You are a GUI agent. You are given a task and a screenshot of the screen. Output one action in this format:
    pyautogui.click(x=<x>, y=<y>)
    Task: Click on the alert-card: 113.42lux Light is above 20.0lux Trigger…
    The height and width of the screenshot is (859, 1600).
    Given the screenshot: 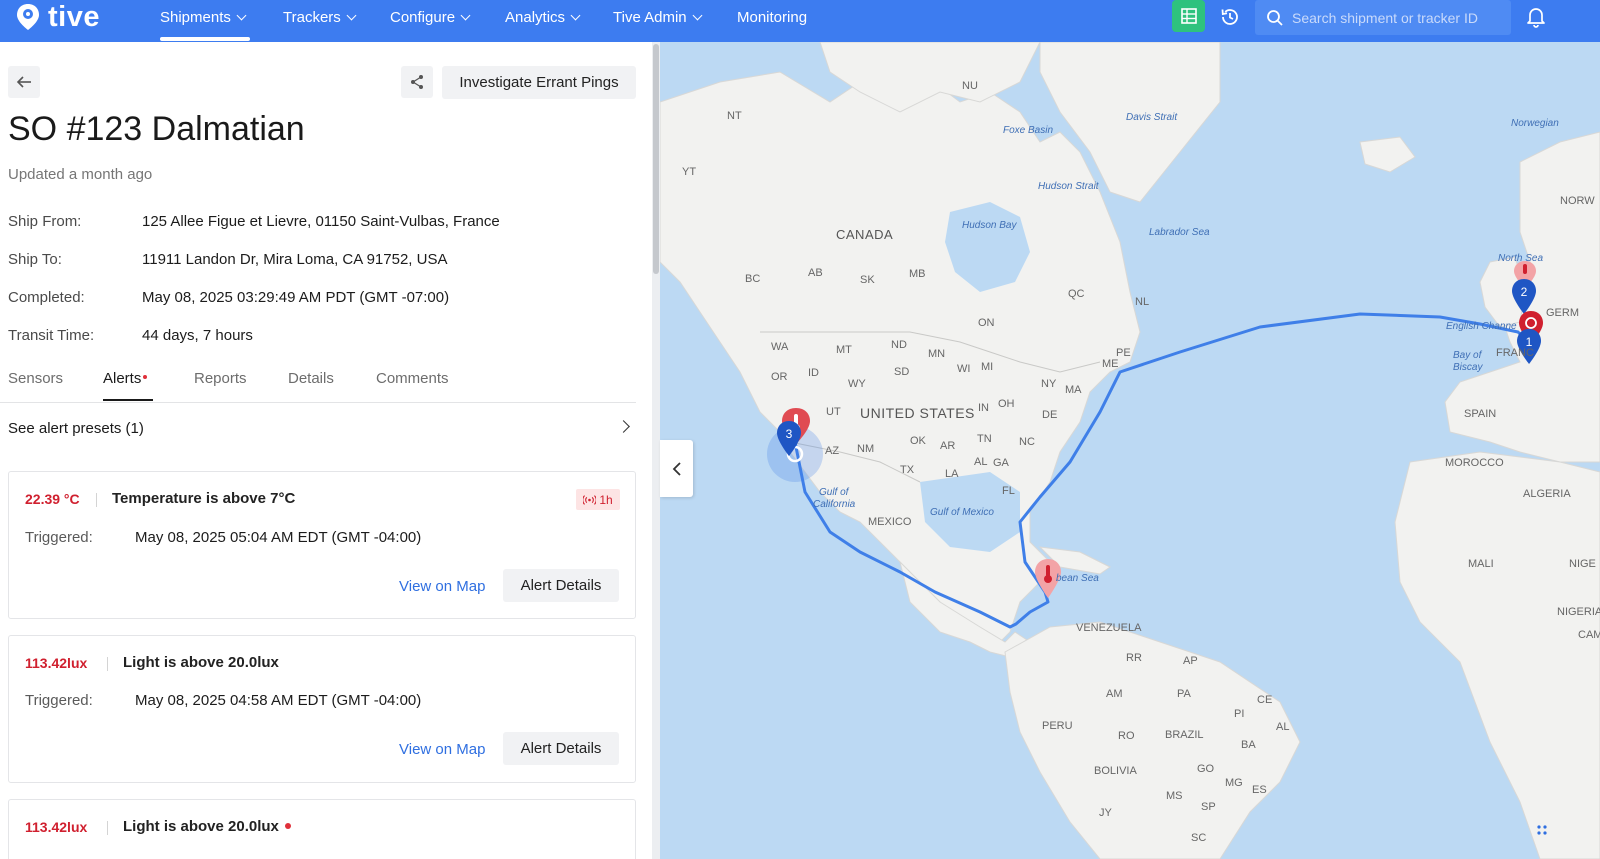 What is the action you would take?
    pyautogui.click(x=322, y=709)
    